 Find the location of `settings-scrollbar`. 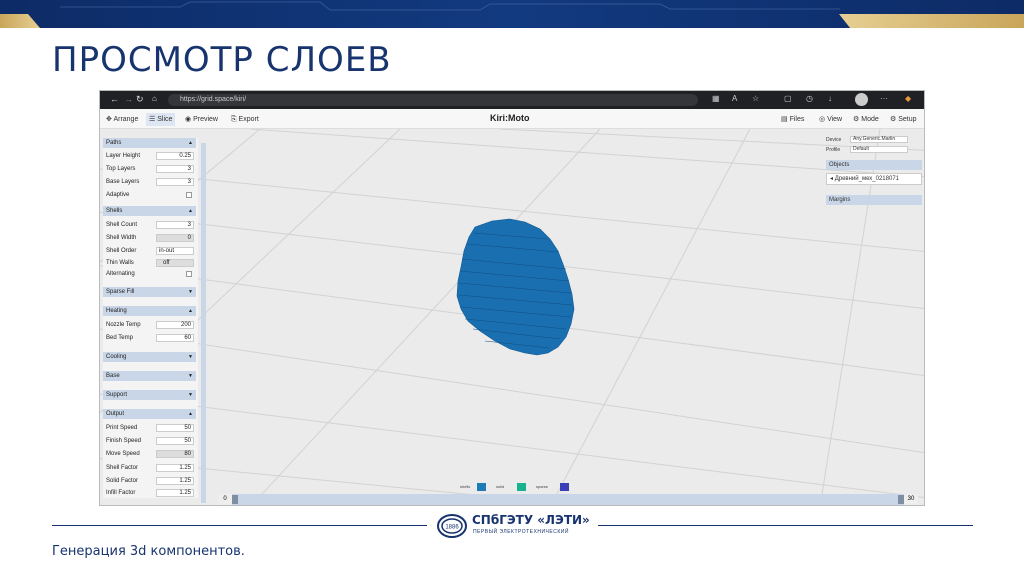

settings-scrollbar is located at coordinates (203, 323).